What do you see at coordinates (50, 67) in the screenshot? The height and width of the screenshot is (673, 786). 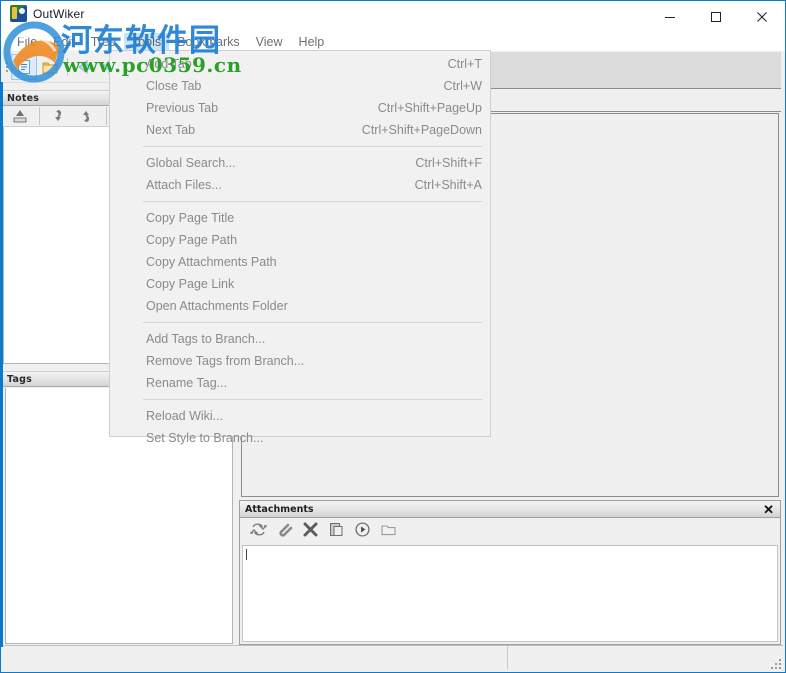 I see `open-folder-button` at bounding box center [50, 67].